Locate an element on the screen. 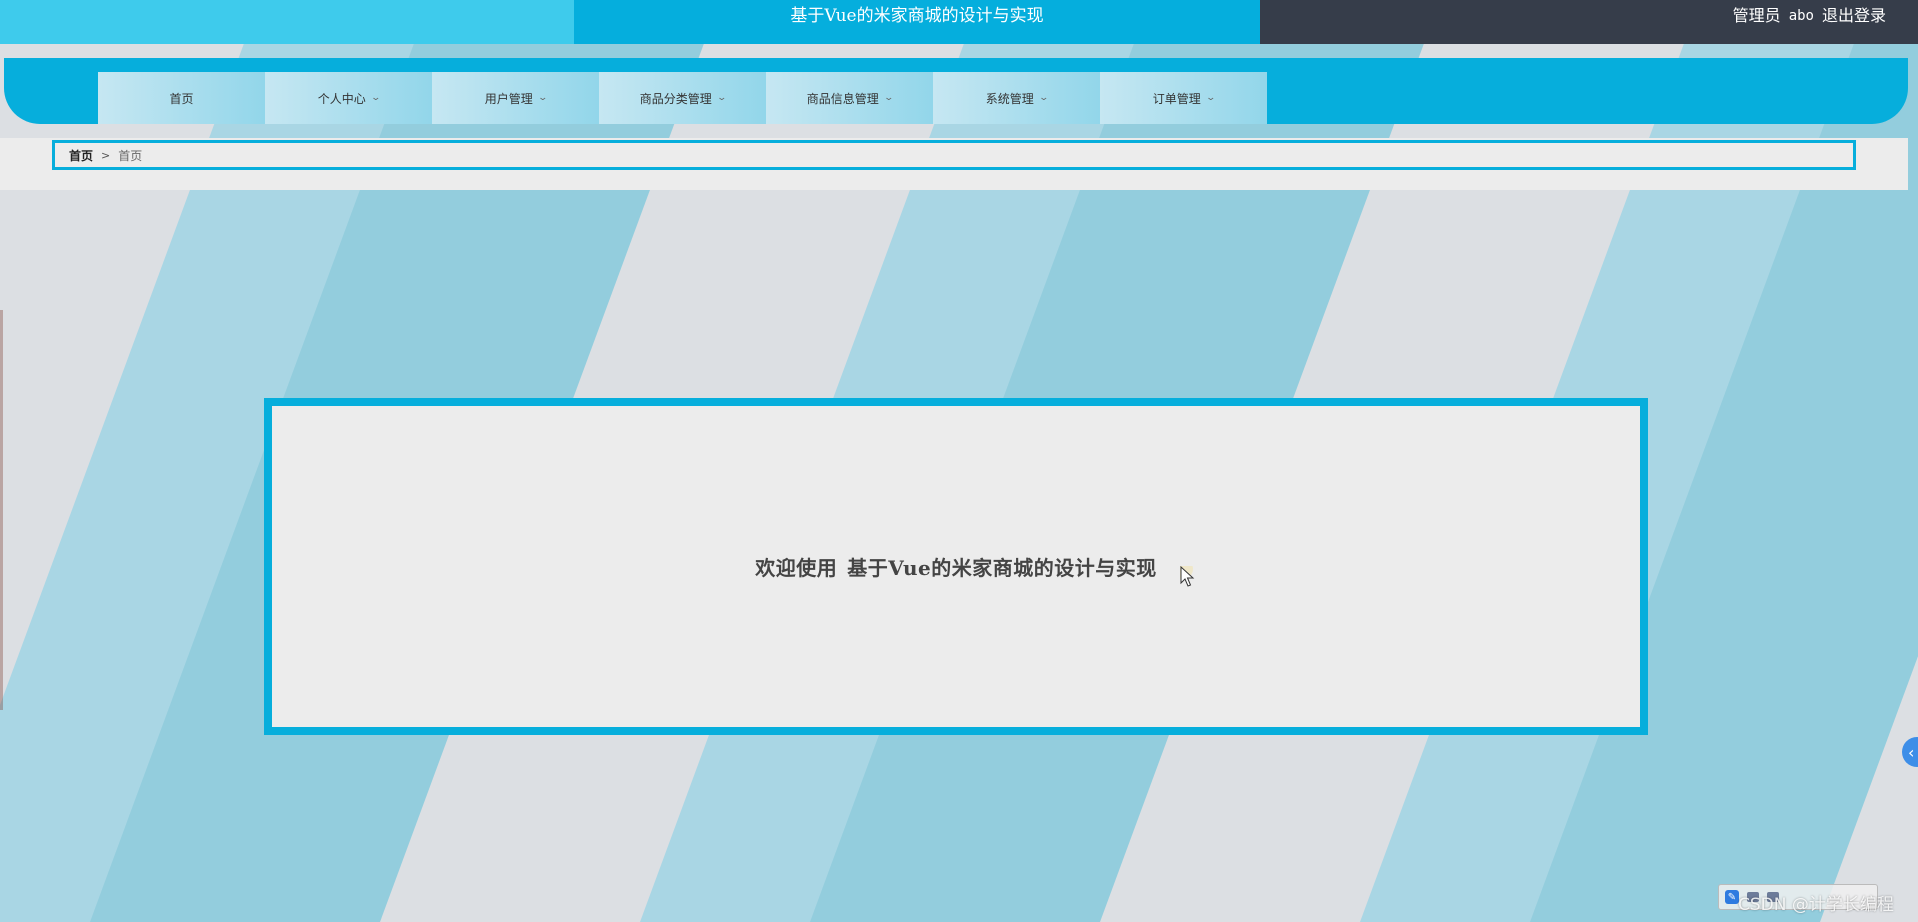 This screenshot has height=922, width=1918. welcome-message: 欢迎使用 基于Vue的米家商城的设计与实现 is located at coordinates (956, 566).